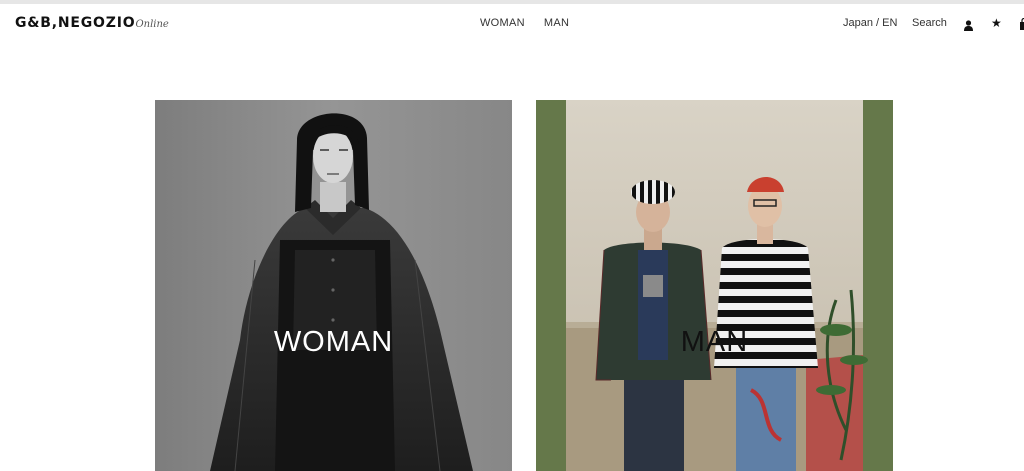 The width and height of the screenshot is (1024, 471). Describe the element at coordinates (1022, 26) in the screenshot. I see `bag-icon` at that location.